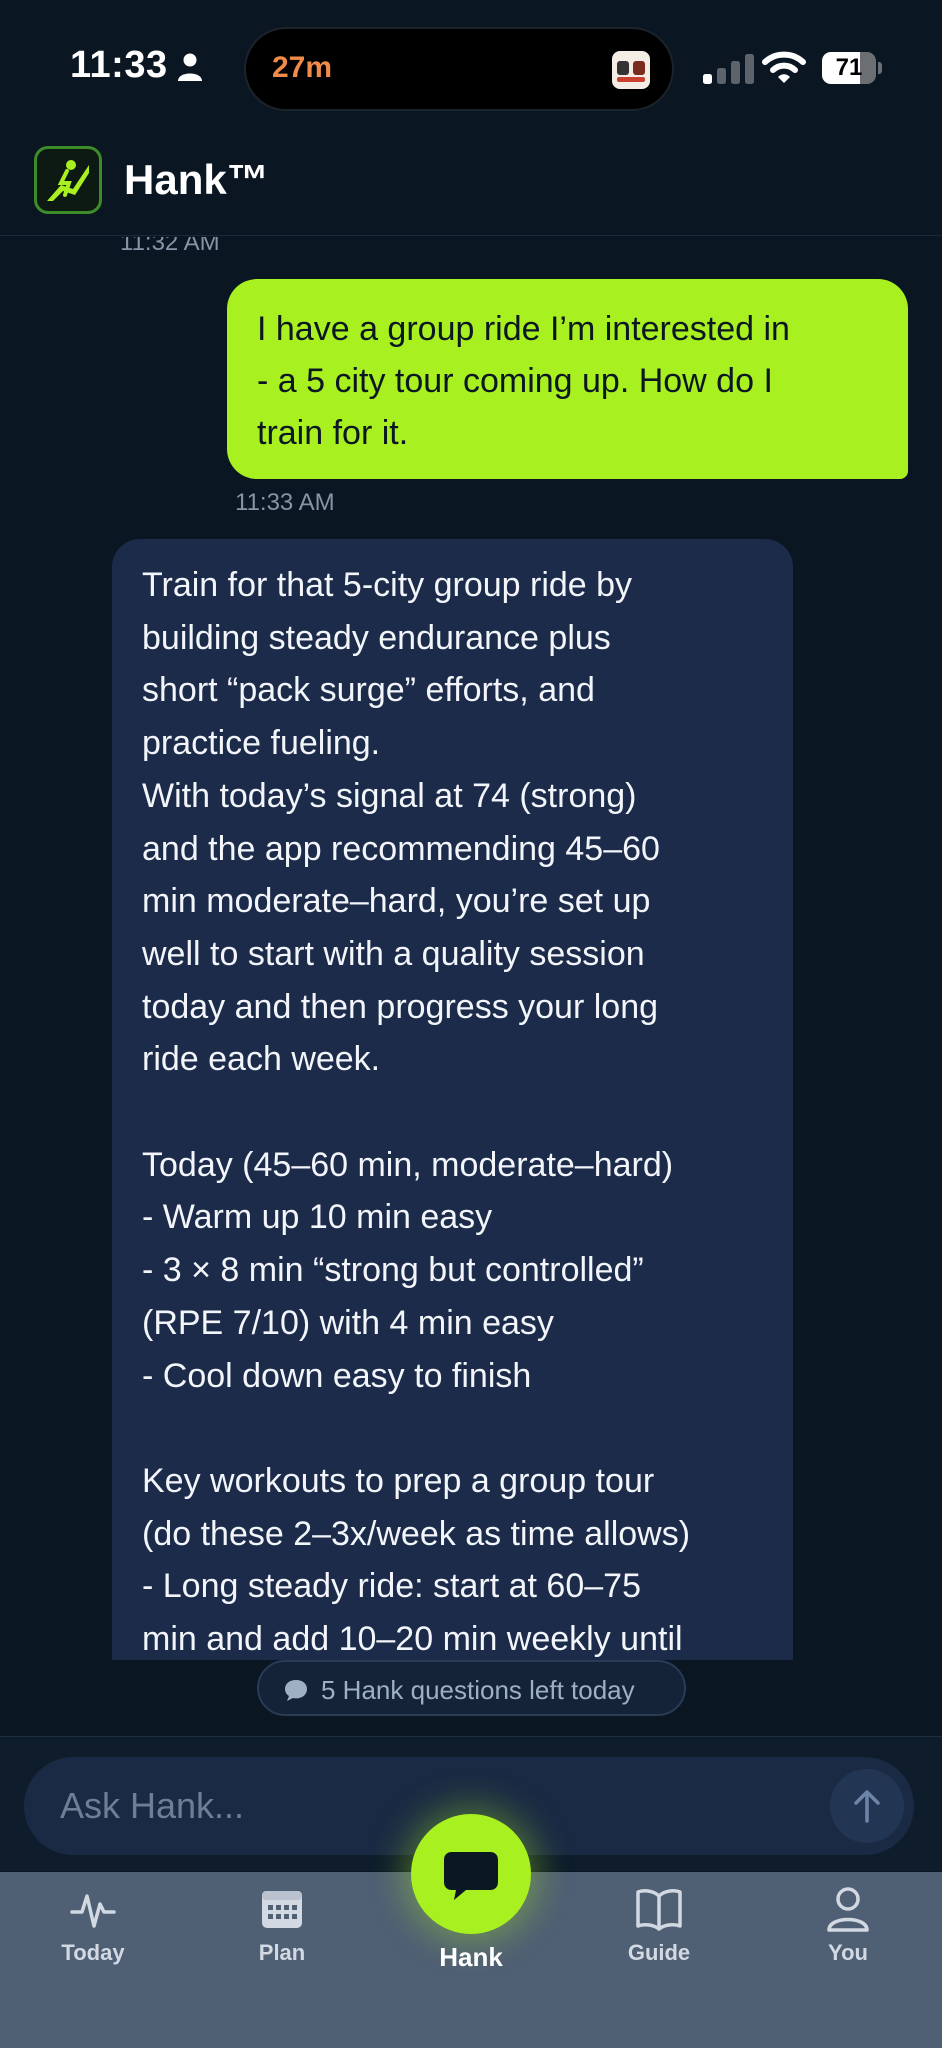 The height and width of the screenshot is (2048, 942). I want to click on message-line: and the app recommending 45–60, so click(401, 848).